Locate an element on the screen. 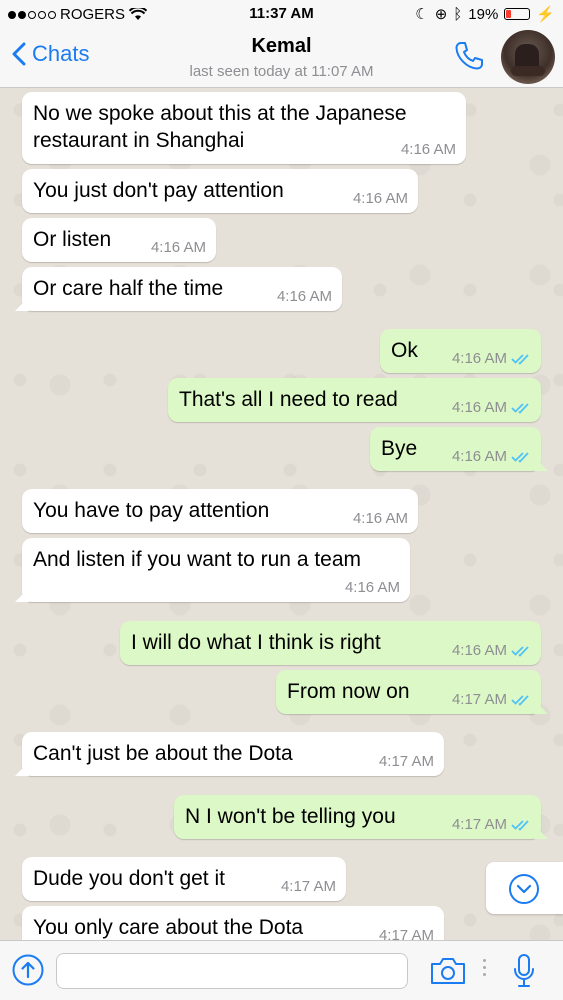 The width and height of the screenshot is (563, 1000). battery-percent: 19% is located at coordinates (483, 14).